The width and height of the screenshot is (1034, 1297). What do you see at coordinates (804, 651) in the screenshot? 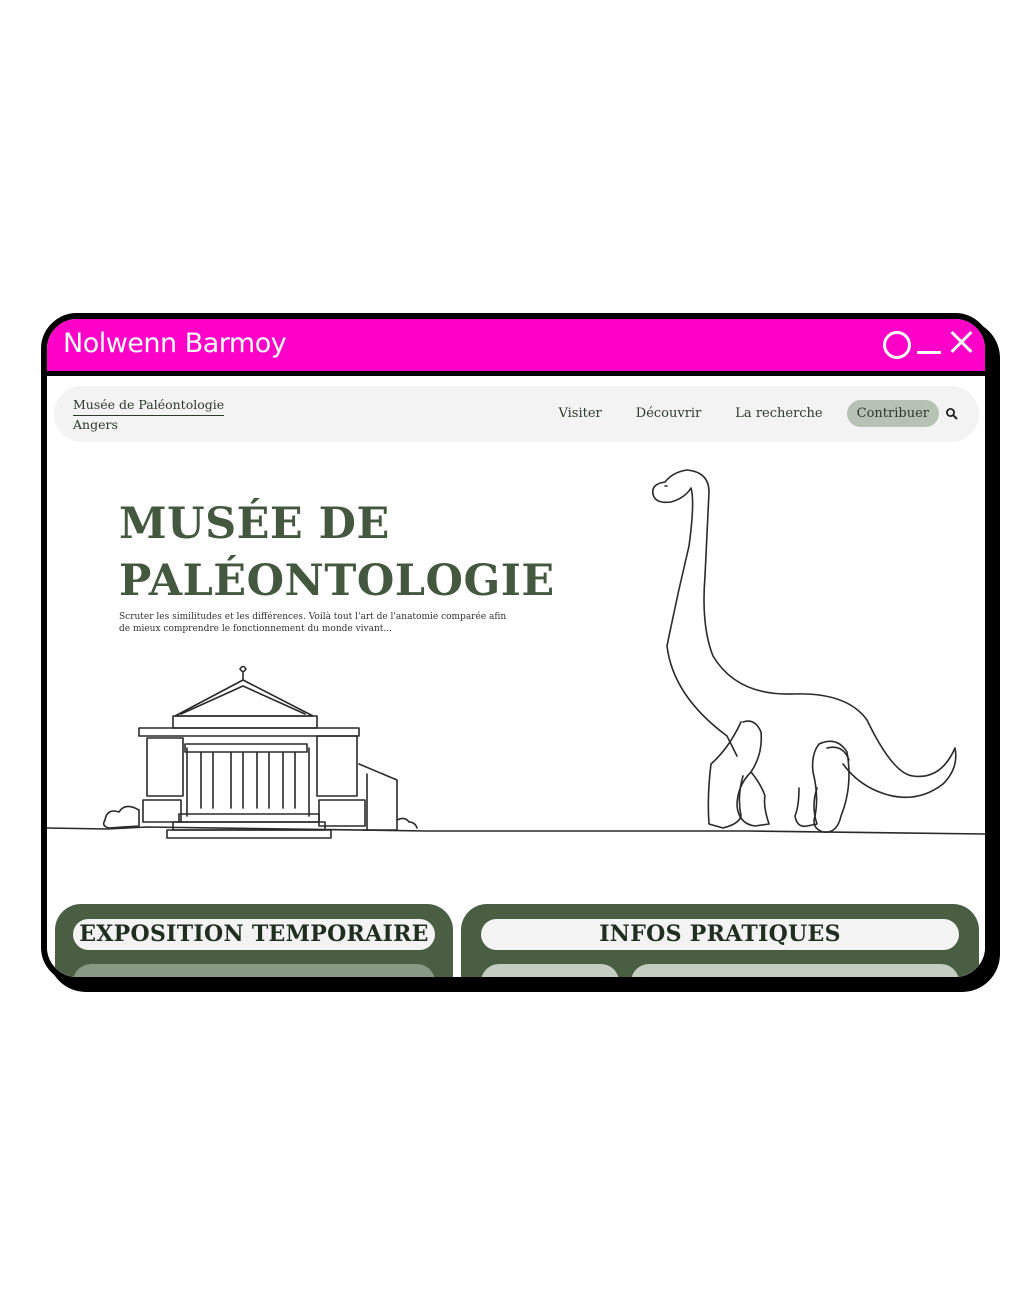
I see `dinosaur-icon` at bounding box center [804, 651].